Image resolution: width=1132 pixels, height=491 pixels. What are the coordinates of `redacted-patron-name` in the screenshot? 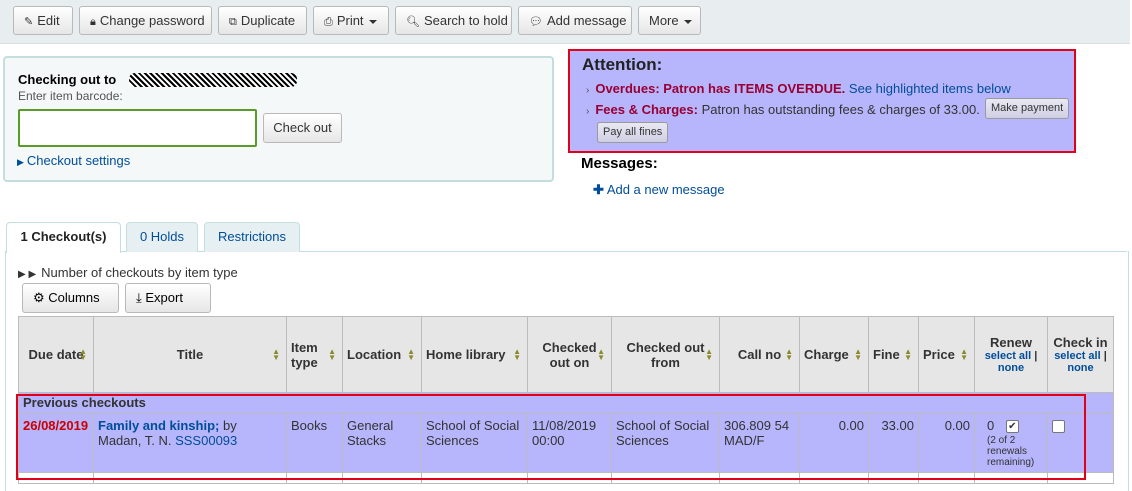 It's located at (213, 80).